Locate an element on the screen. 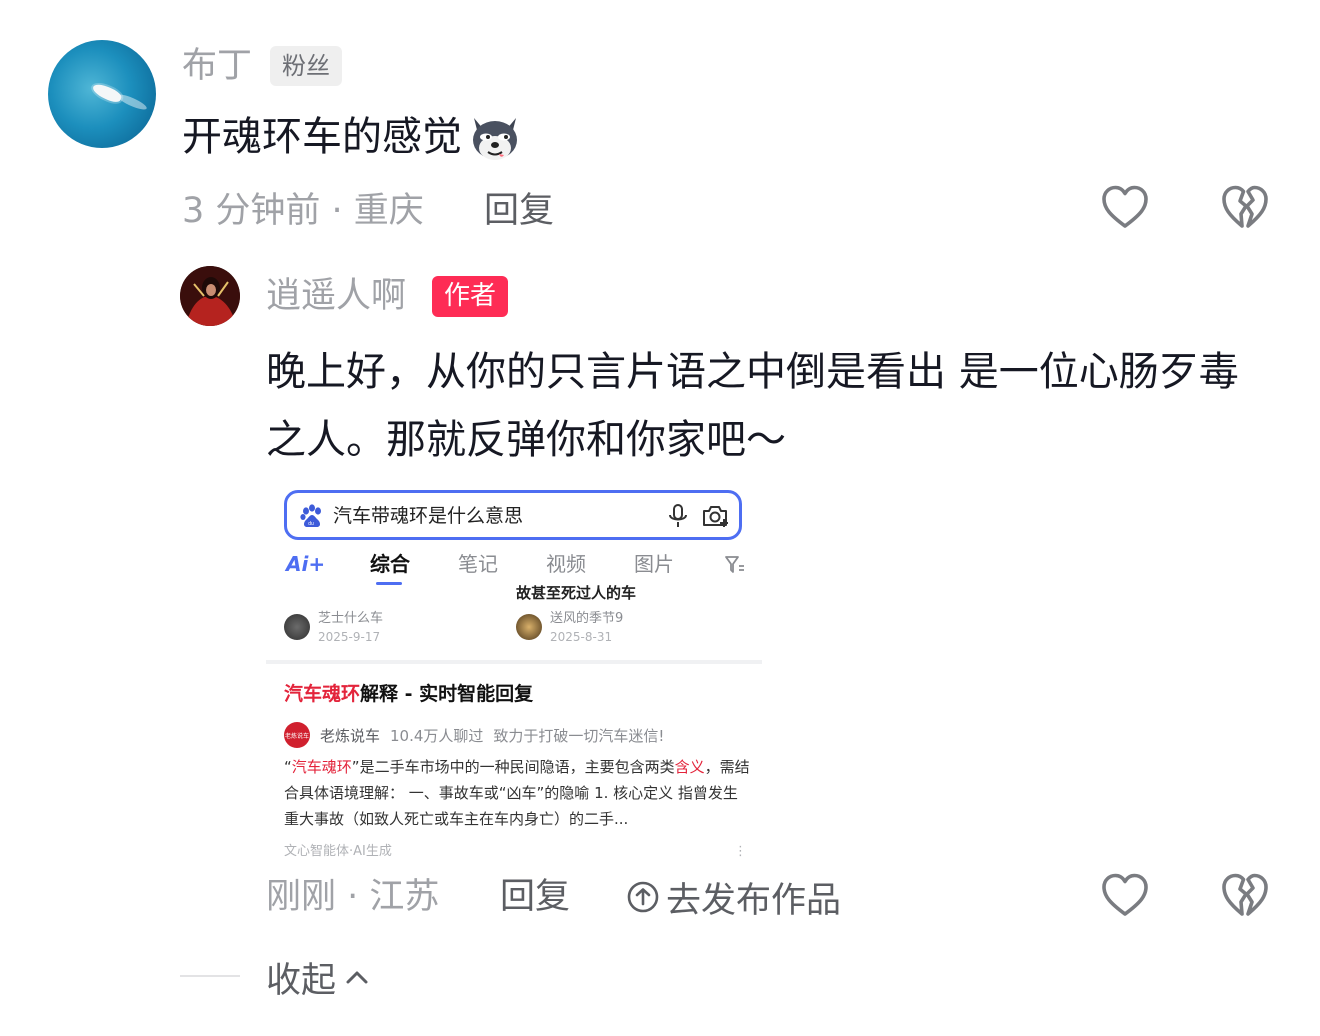  collapse-replies-button: 收起 is located at coordinates (318, 977).